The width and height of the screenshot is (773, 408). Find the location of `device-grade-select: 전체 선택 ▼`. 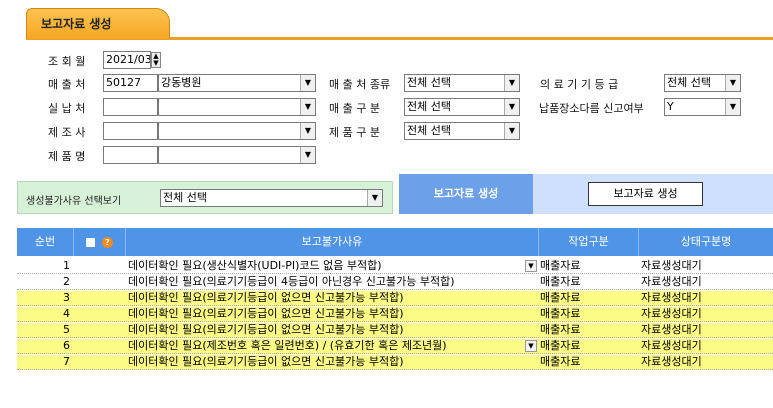

device-grade-select: 전체 선택 ▼ is located at coordinates (702, 83).